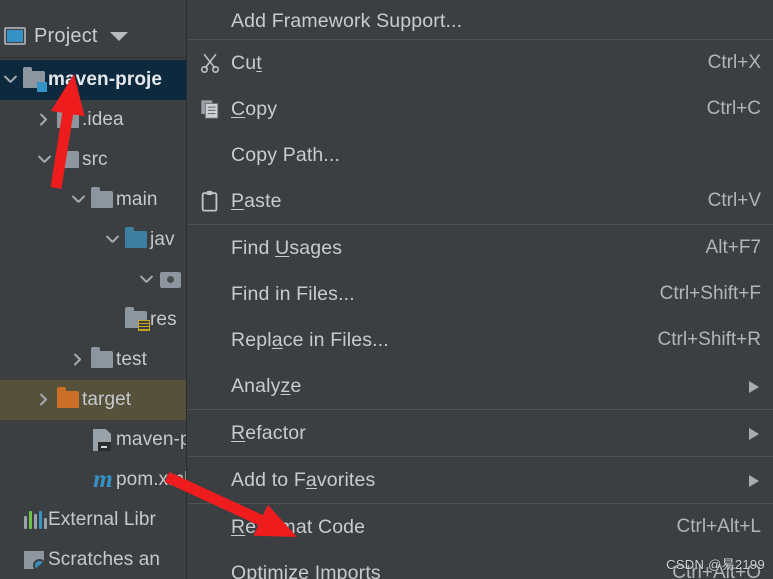 The width and height of the screenshot is (773, 579). Describe the element at coordinates (268, 432) in the screenshot. I see `menu-item-label: Refactor` at that location.